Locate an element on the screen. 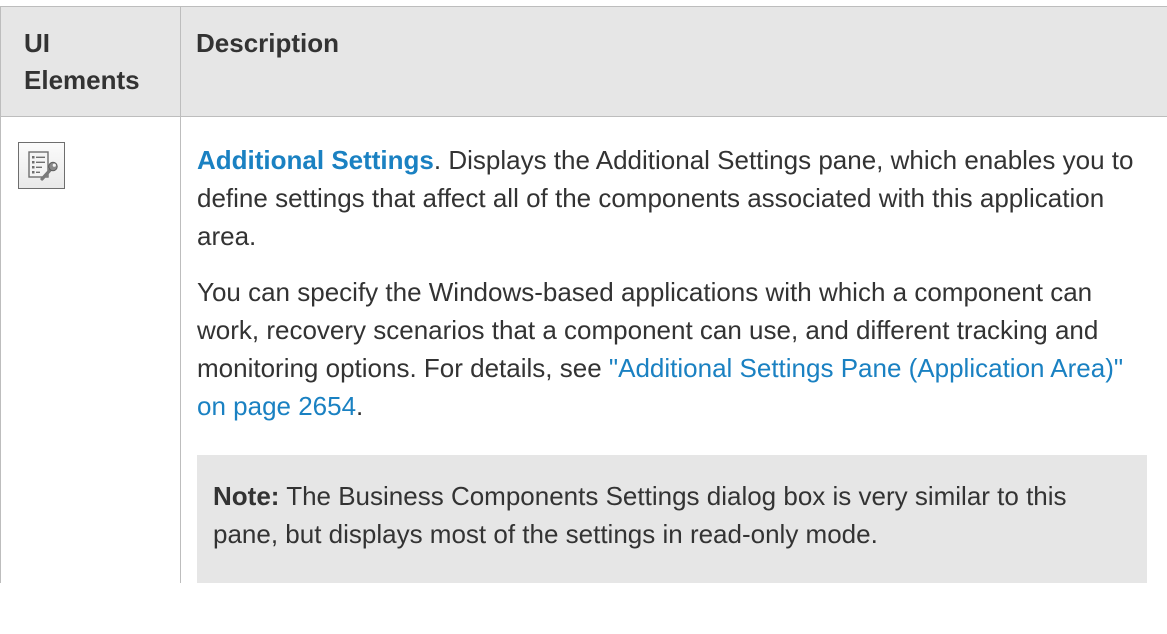  details-end: . is located at coordinates (360, 406).